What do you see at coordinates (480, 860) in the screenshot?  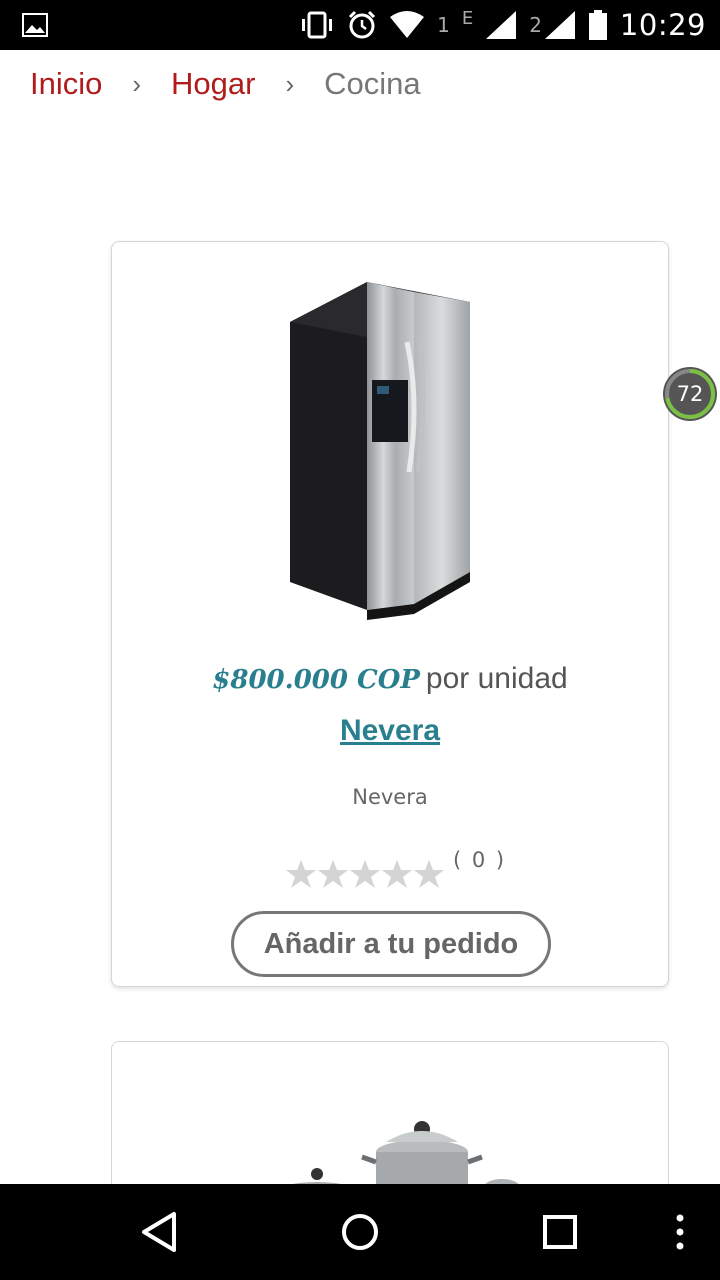 I see `review-count: ( 0 )` at bounding box center [480, 860].